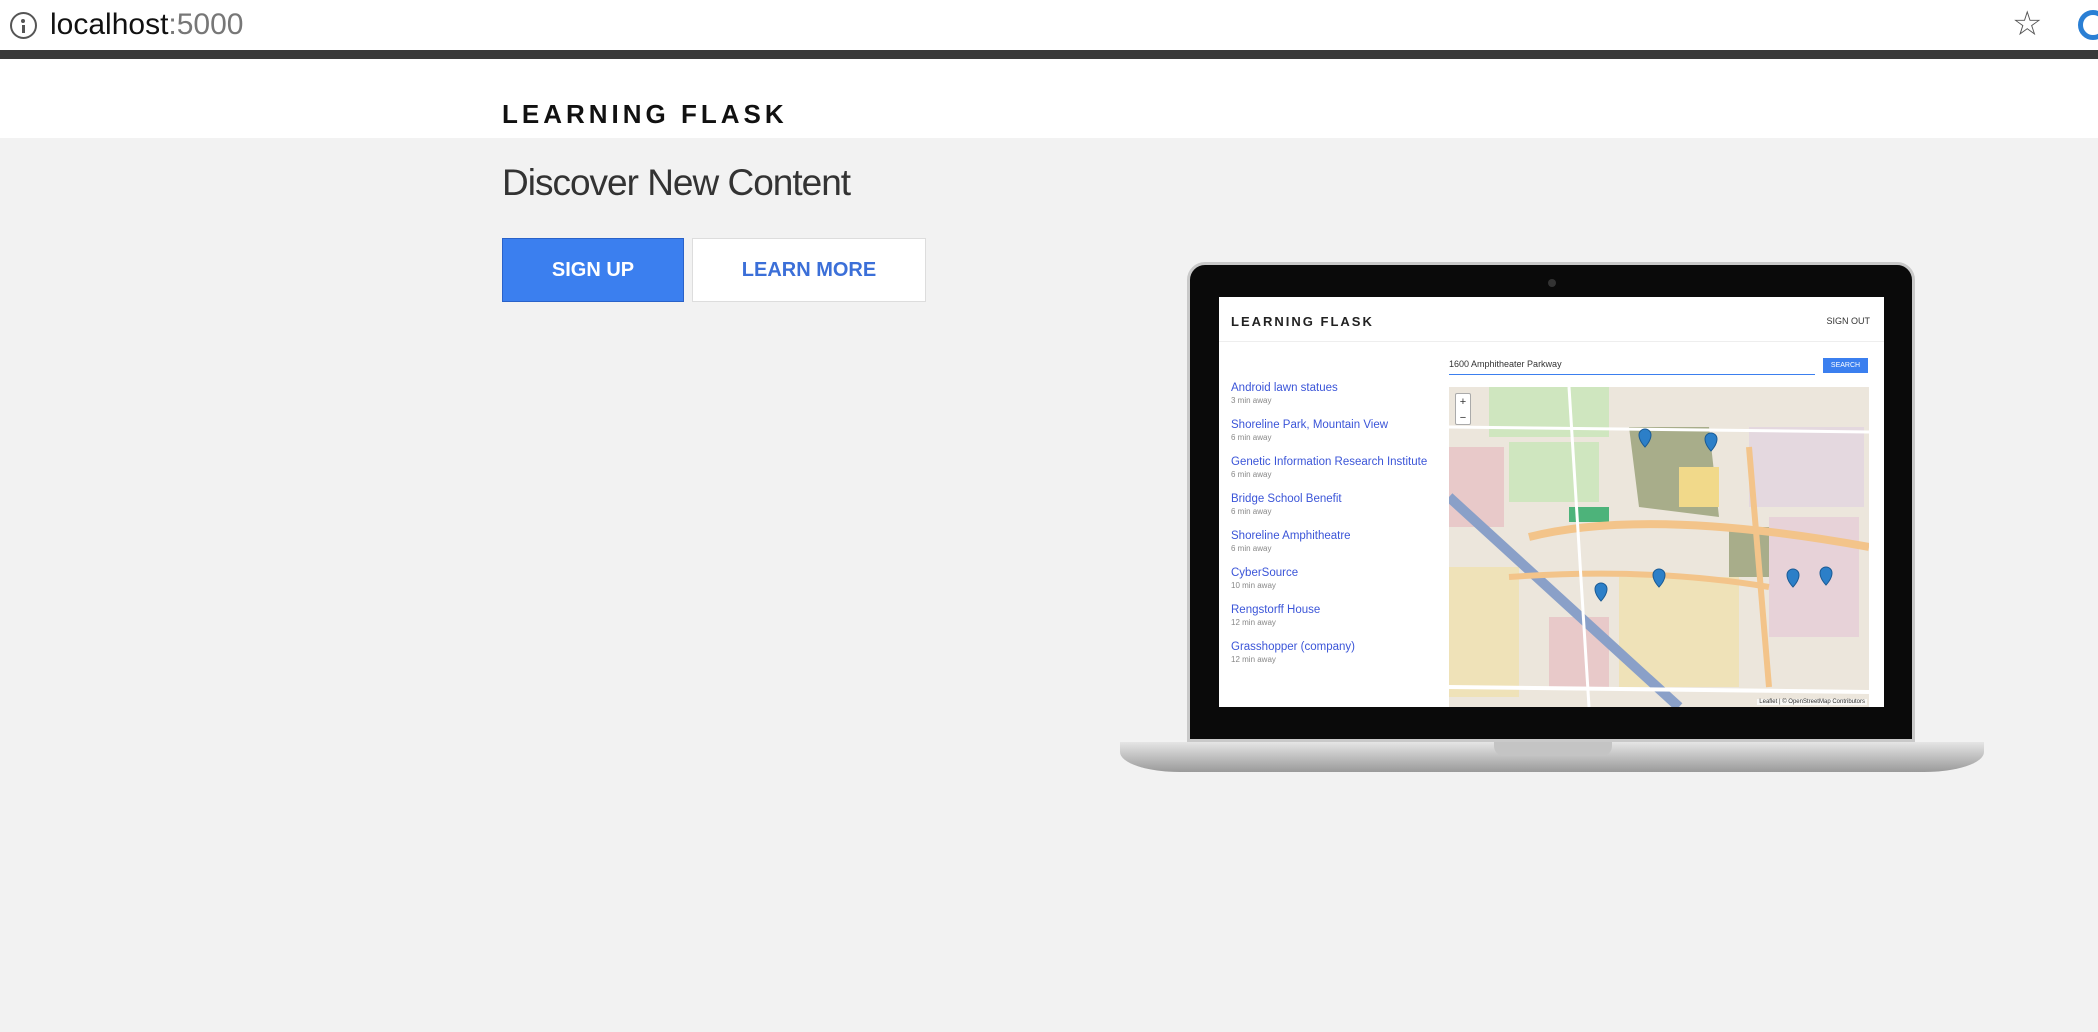 The width and height of the screenshot is (2098, 1032). Describe the element at coordinates (2027, 24) in the screenshot. I see `bookmark-star-icon: ☆` at that location.